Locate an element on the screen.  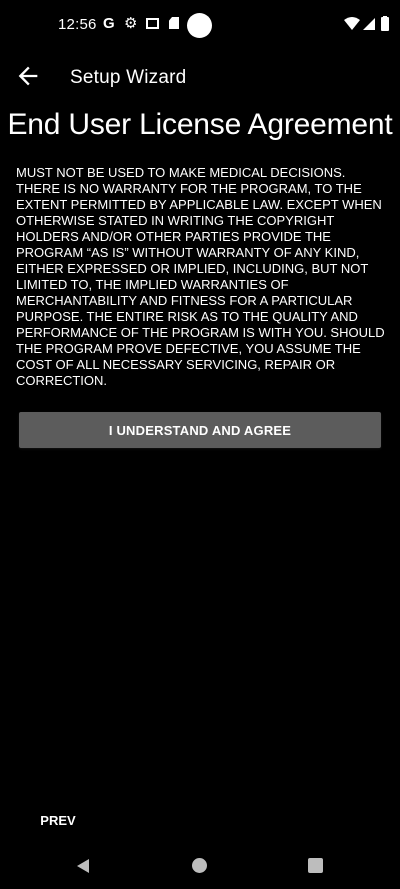
status-icons-right is located at coordinates (367, 24).